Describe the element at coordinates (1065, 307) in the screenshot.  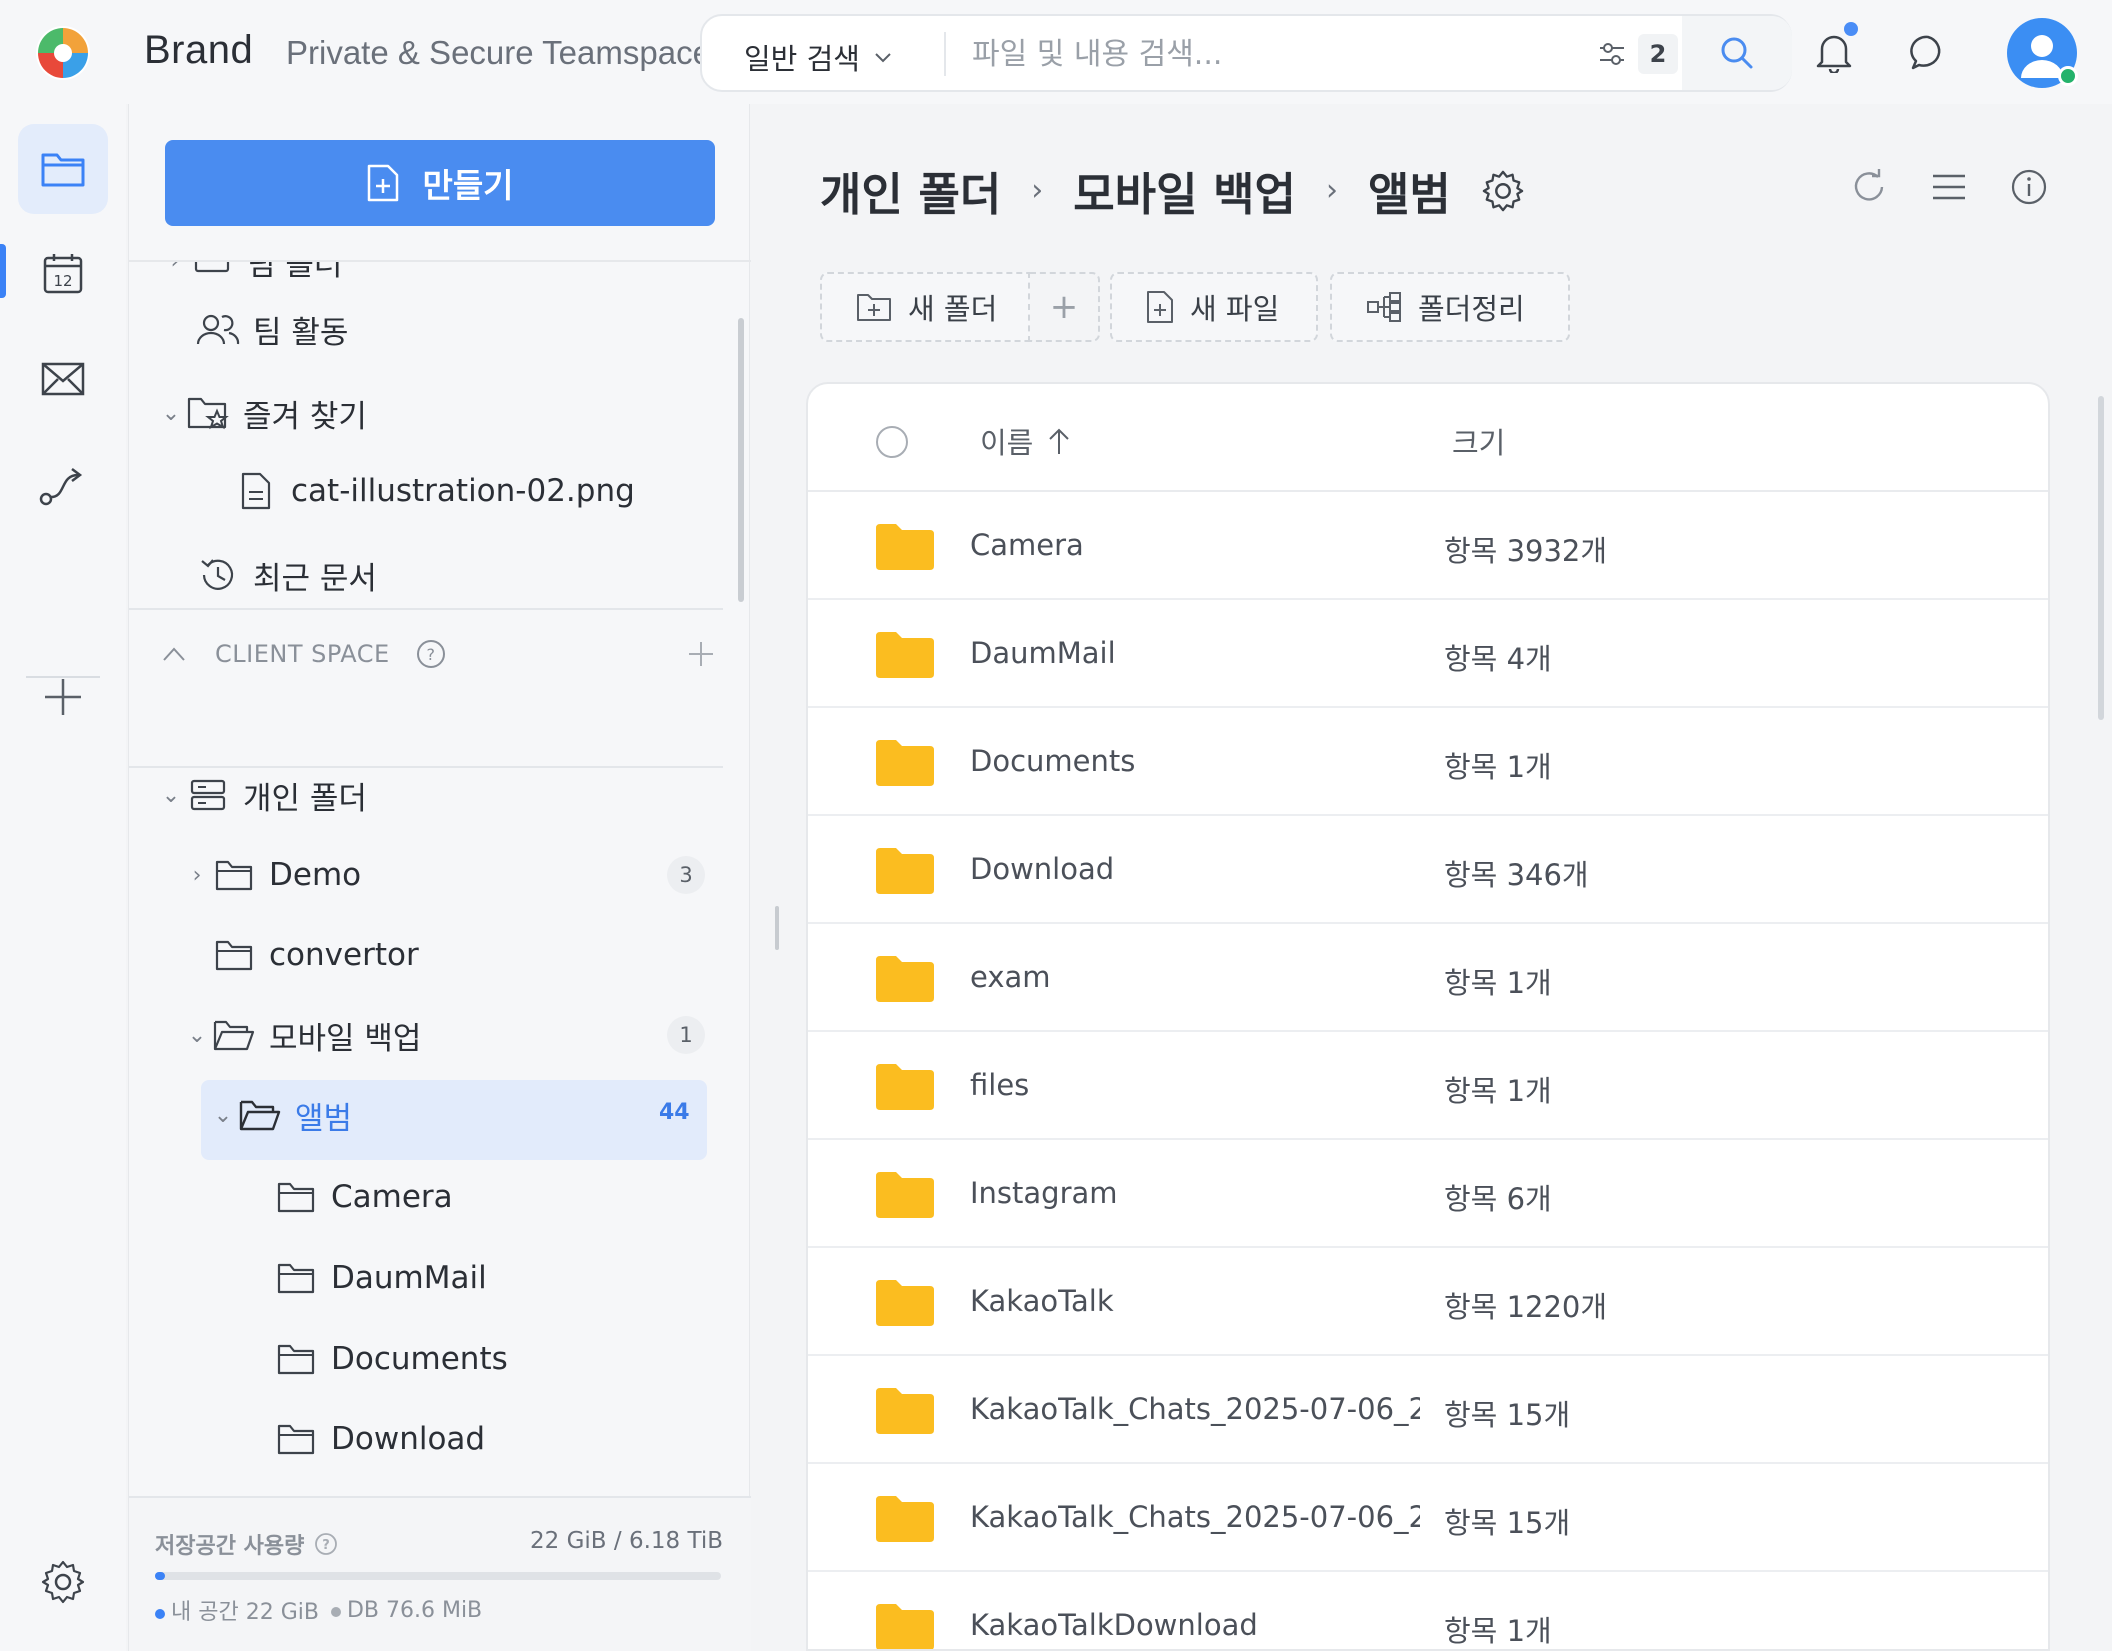
I see `new-folder-more-button: +` at that location.